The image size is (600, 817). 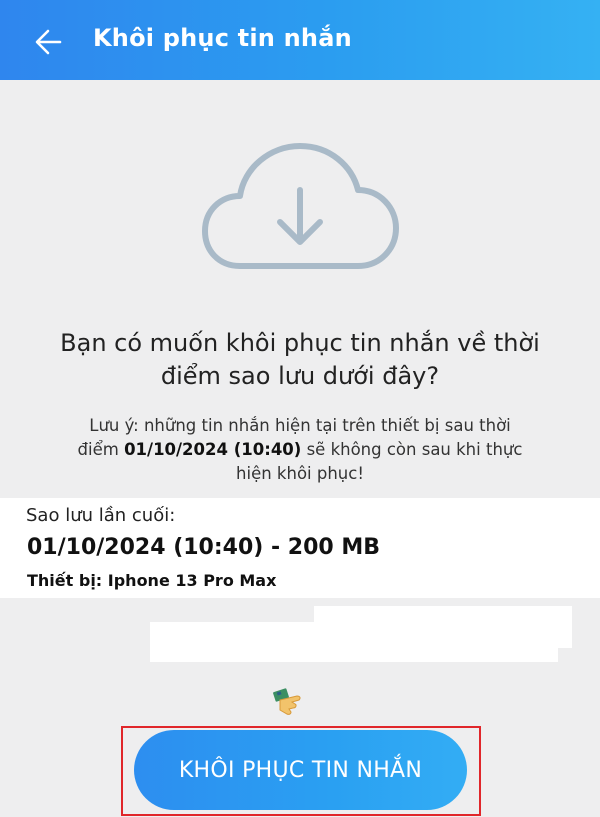 What do you see at coordinates (287, 701) in the screenshot?
I see `hand-pointer-icon` at bounding box center [287, 701].